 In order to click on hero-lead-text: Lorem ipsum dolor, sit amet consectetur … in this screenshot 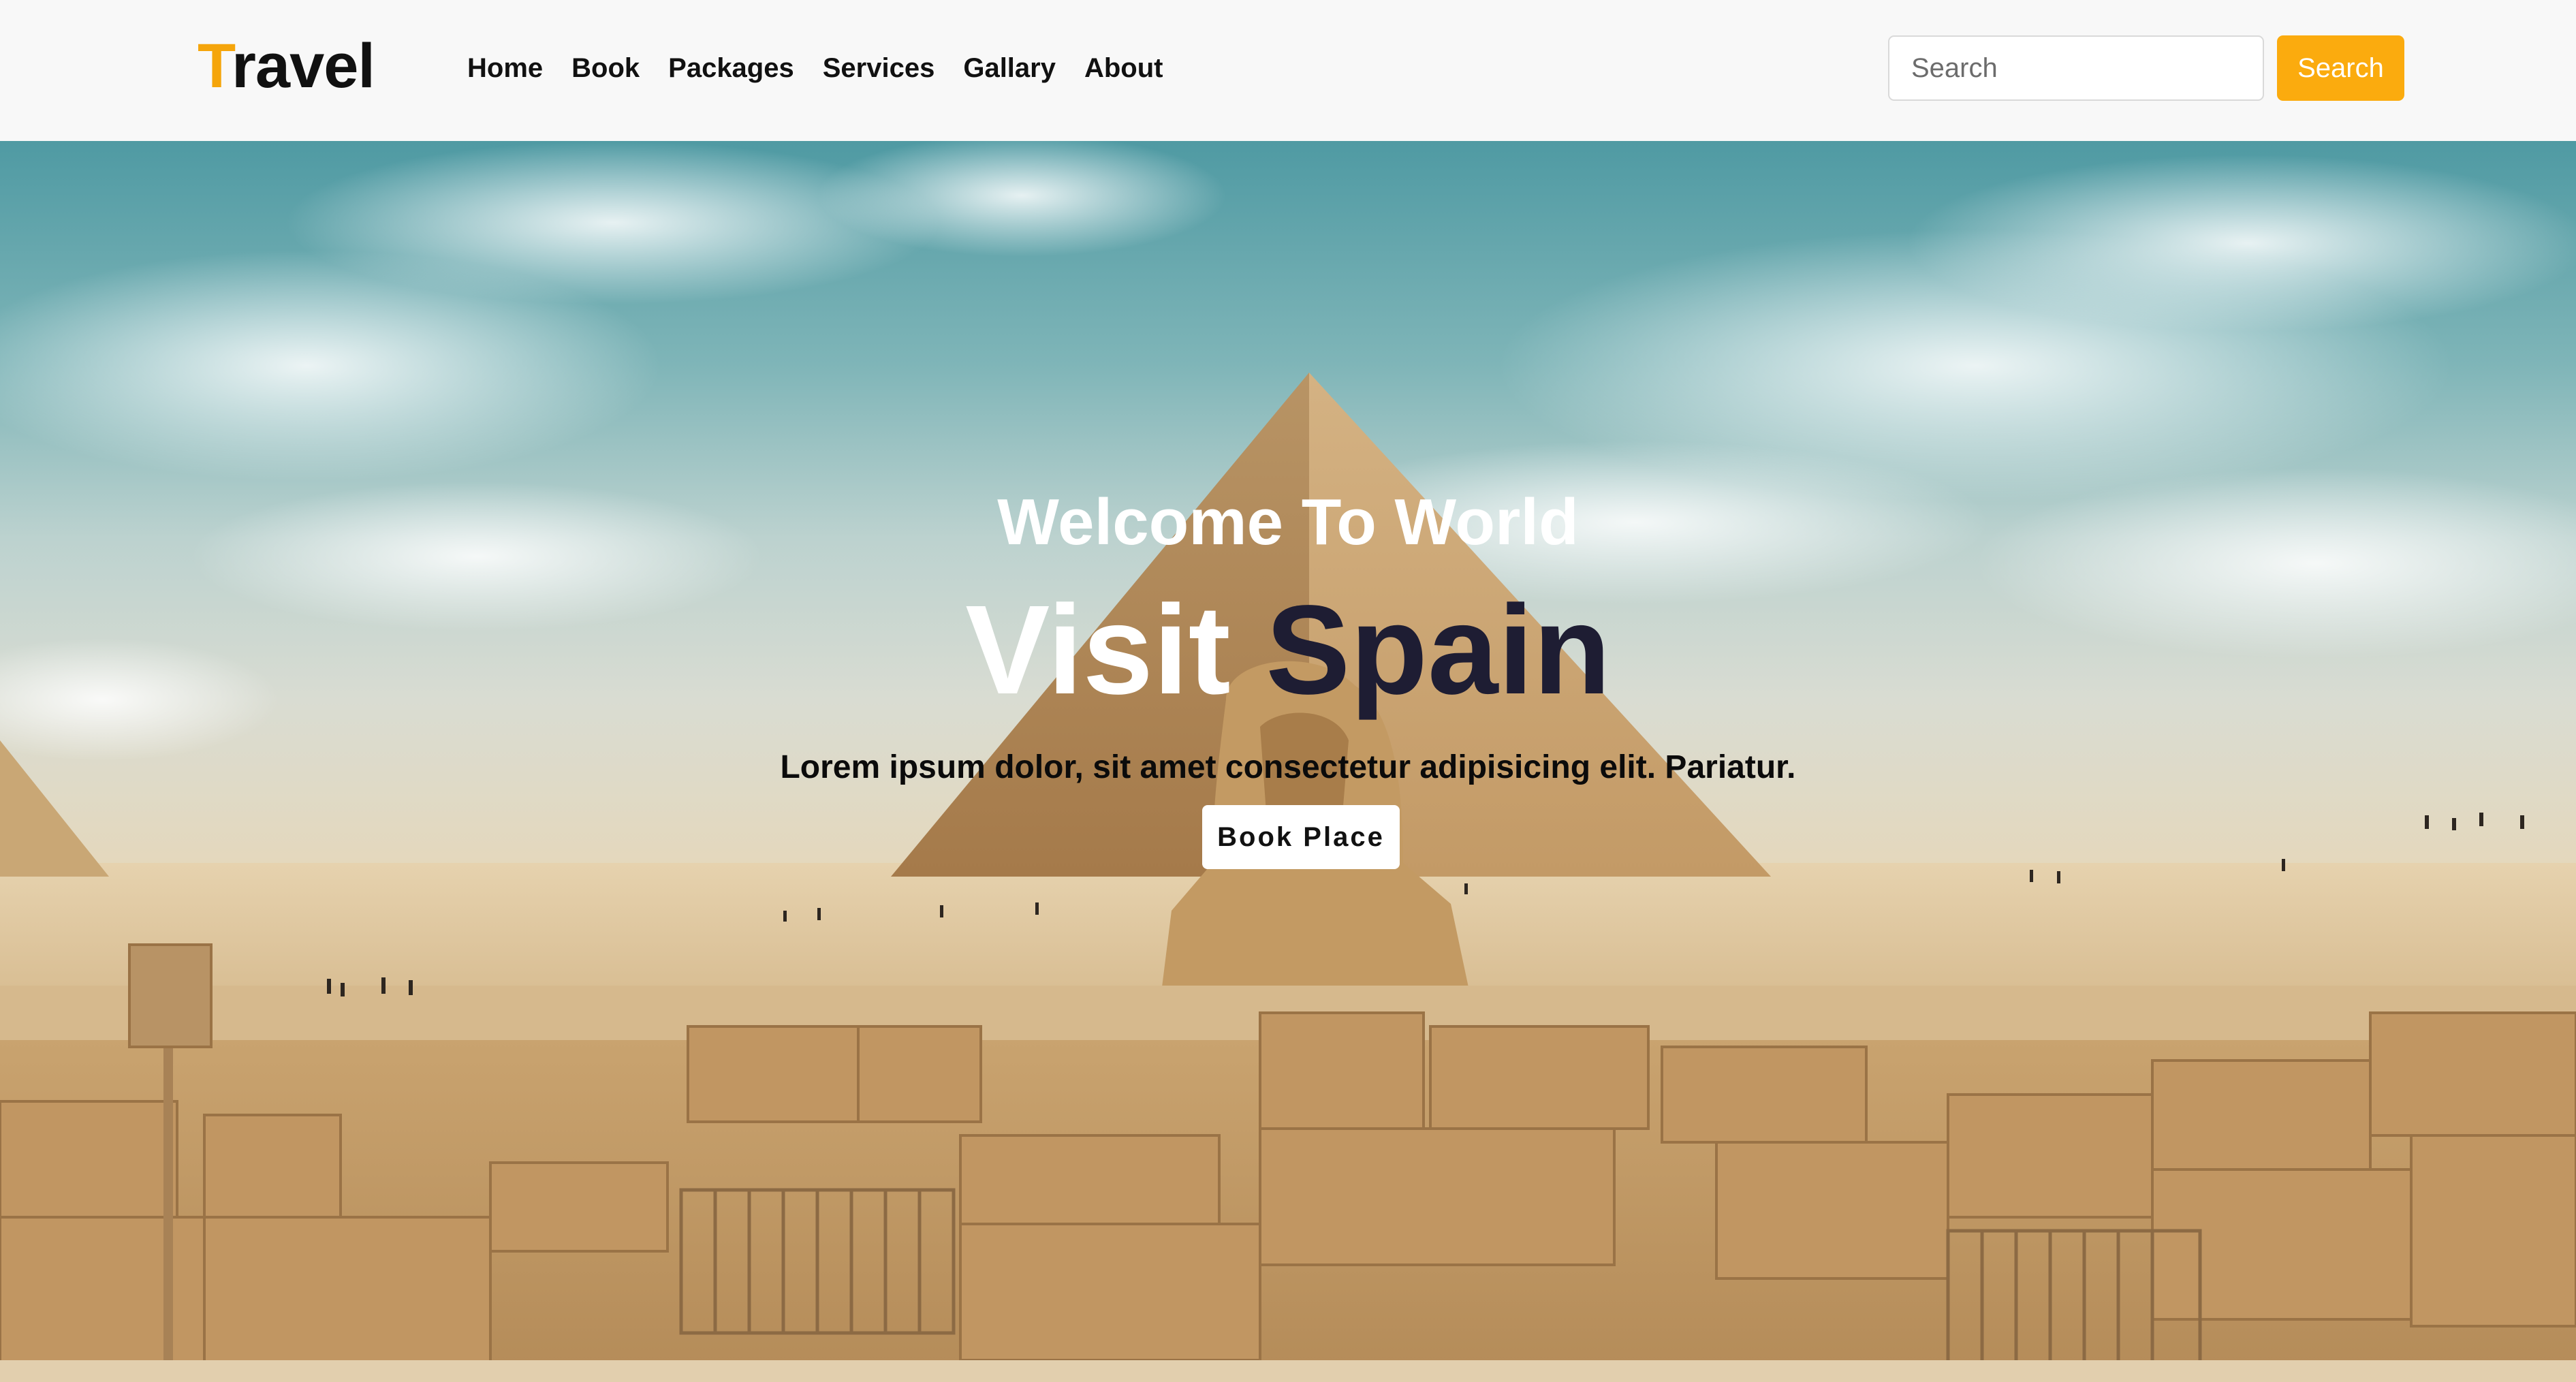, I will do `click(1288, 767)`.